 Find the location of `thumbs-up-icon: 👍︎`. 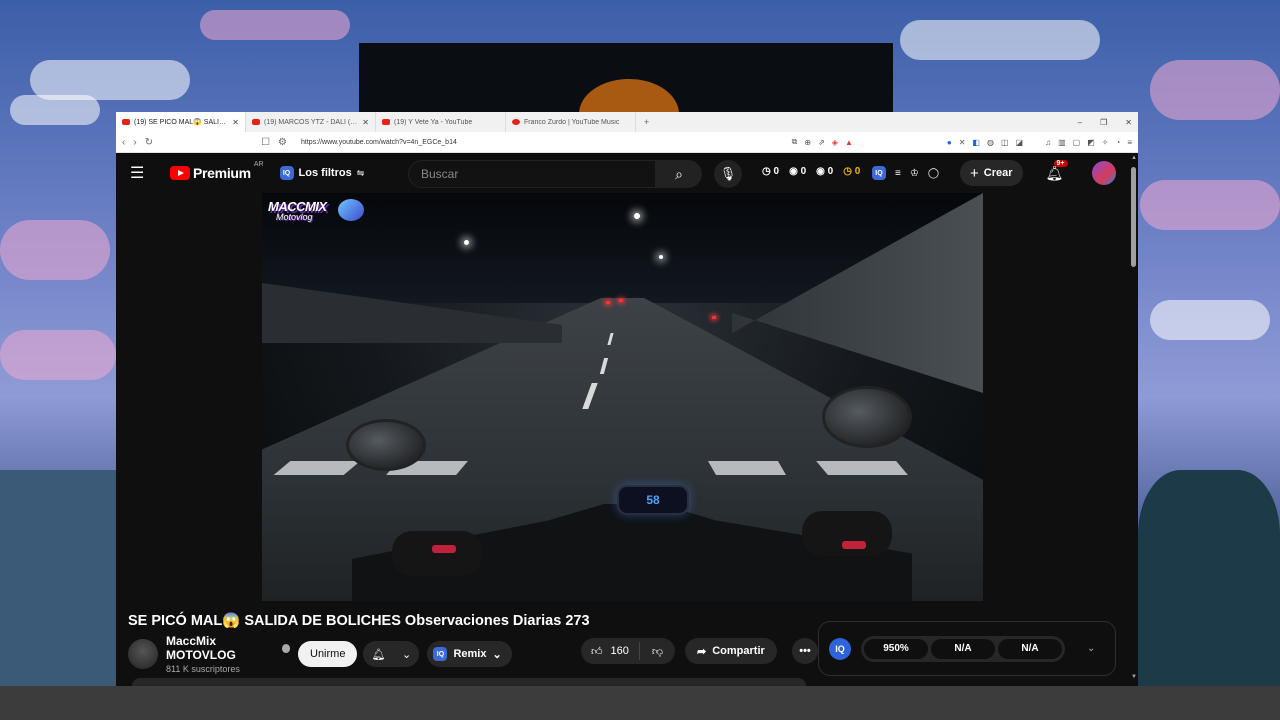

thumbs-up-icon: 👍︎ is located at coordinates (597, 651).